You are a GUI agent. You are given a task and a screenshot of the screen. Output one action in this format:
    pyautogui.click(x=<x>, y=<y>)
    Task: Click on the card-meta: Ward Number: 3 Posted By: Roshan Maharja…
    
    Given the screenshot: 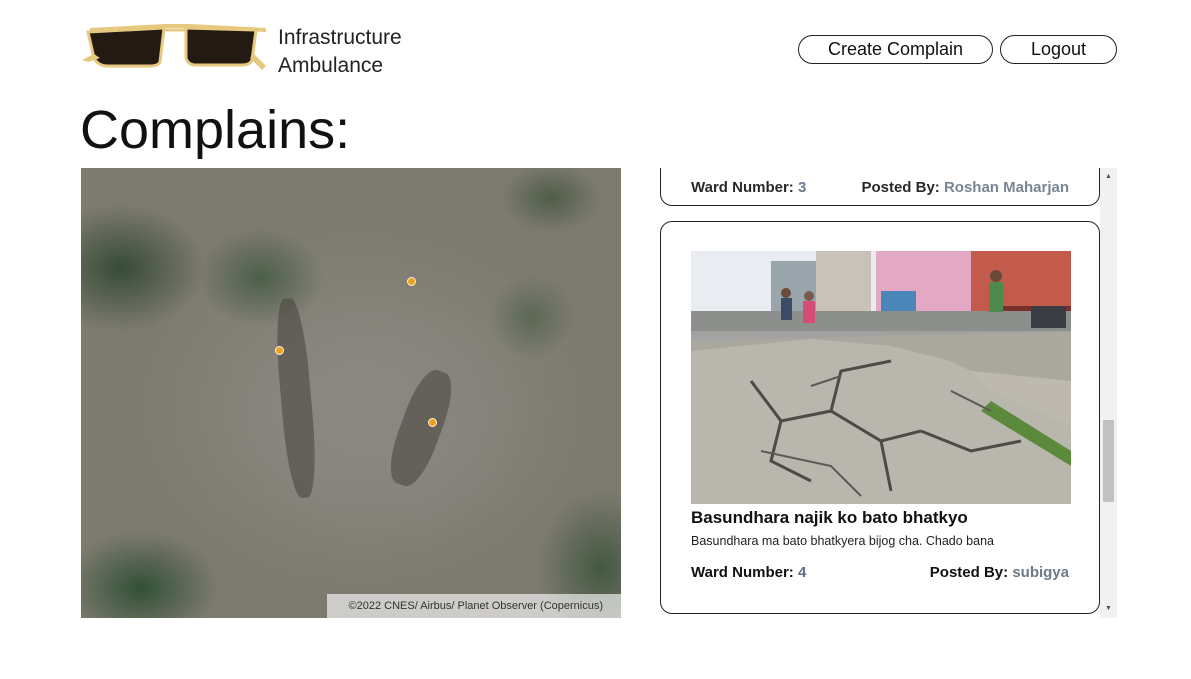 What is the action you would take?
    pyautogui.click(x=880, y=187)
    